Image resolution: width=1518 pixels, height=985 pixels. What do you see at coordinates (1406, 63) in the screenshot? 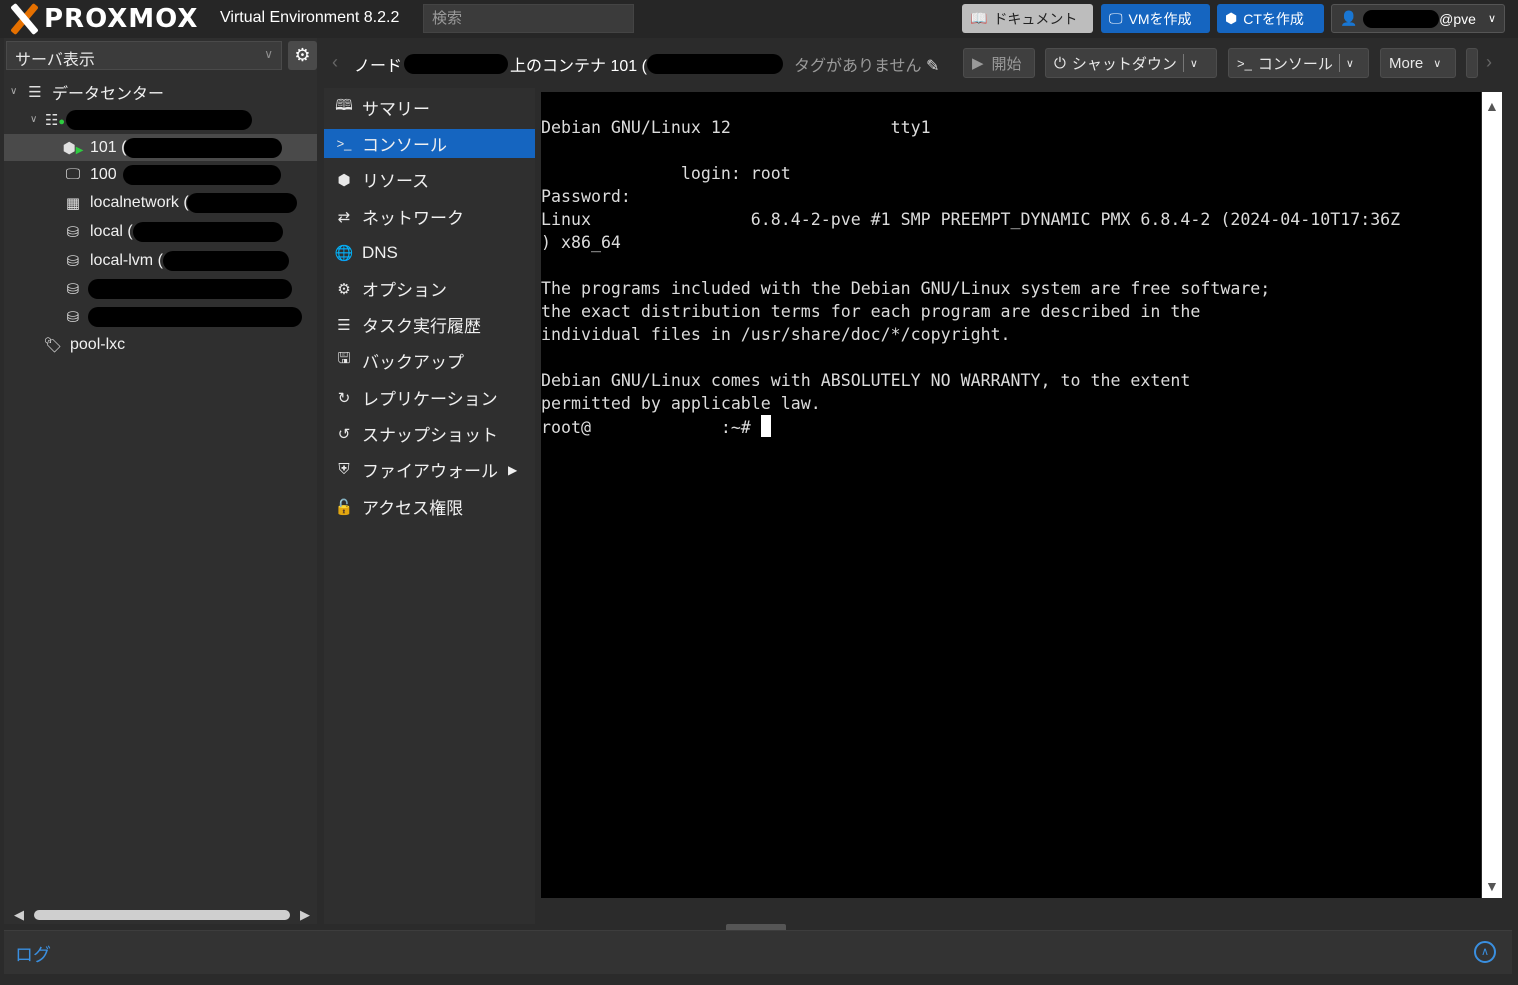
I see `more-label: More` at bounding box center [1406, 63].